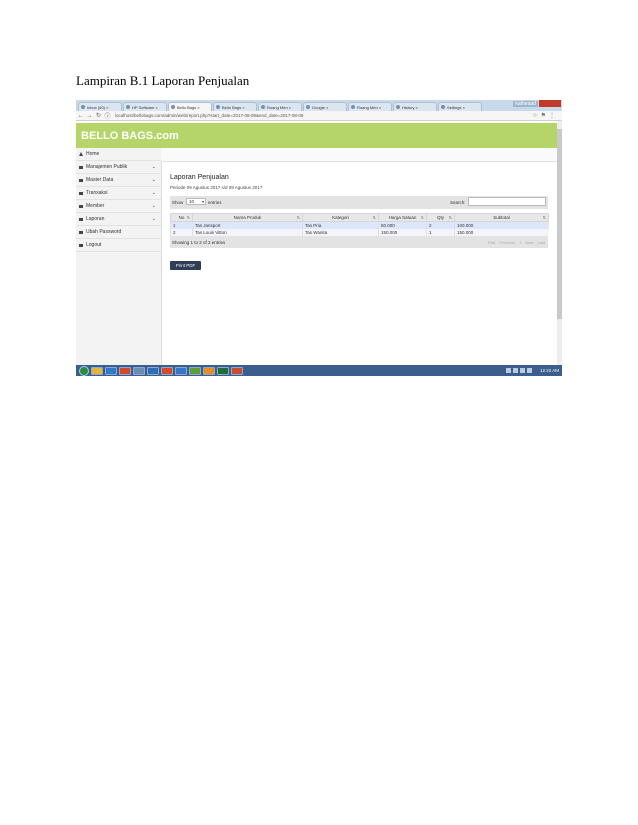 The width and height of the screenshot is (638, 825). What do you see at coordinates (118, 193) in the screenshot?
I see `sidebar-item-transaksi: Transaksi ⌄` at bounding box center [118, 193].